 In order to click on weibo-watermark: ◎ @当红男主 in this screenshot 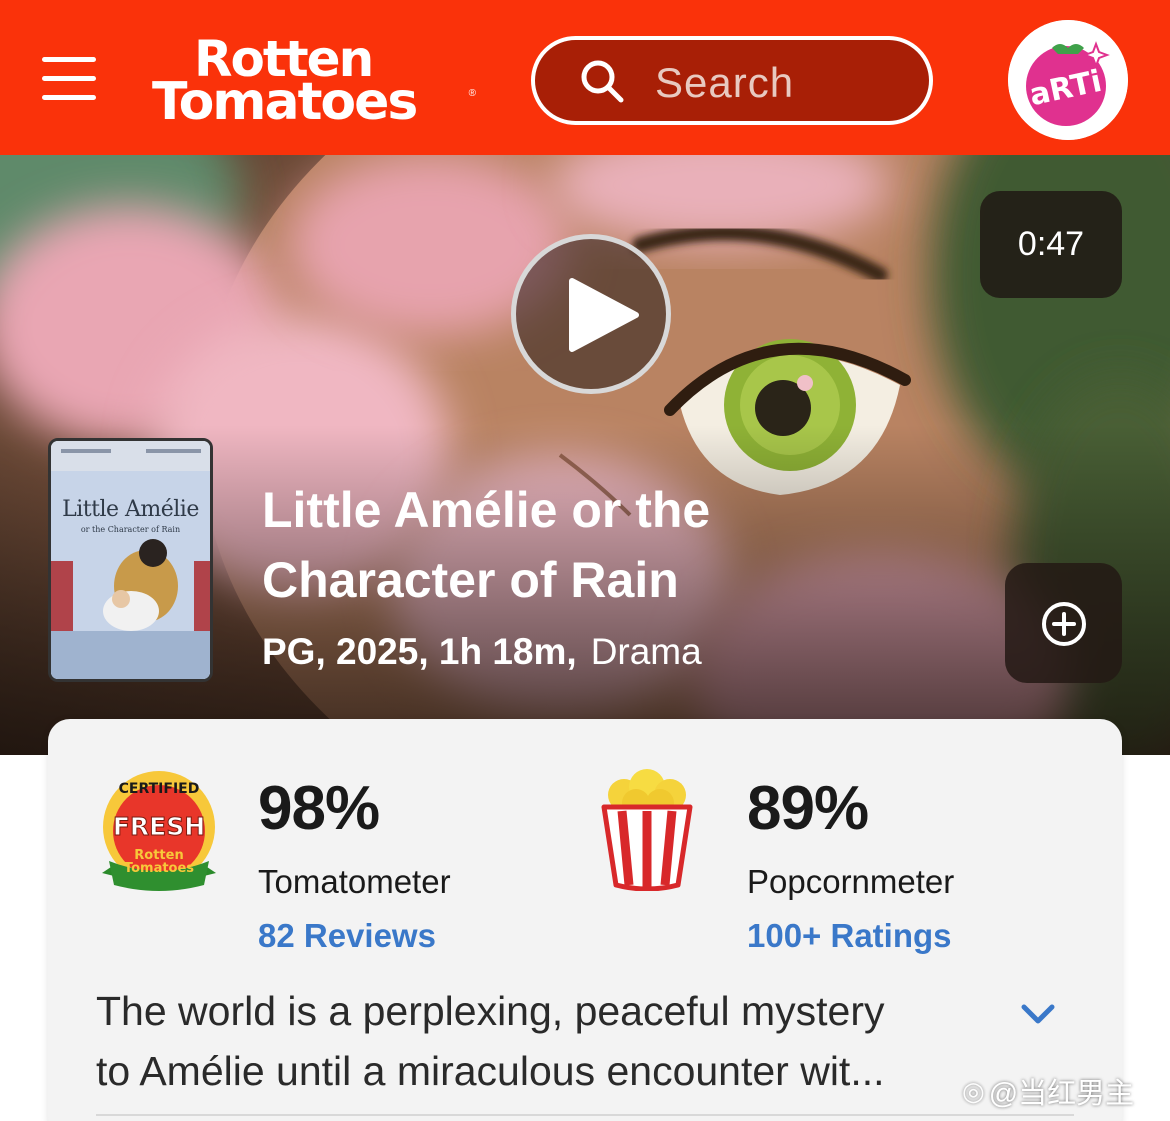, I will do `click(1048, 1091)`.